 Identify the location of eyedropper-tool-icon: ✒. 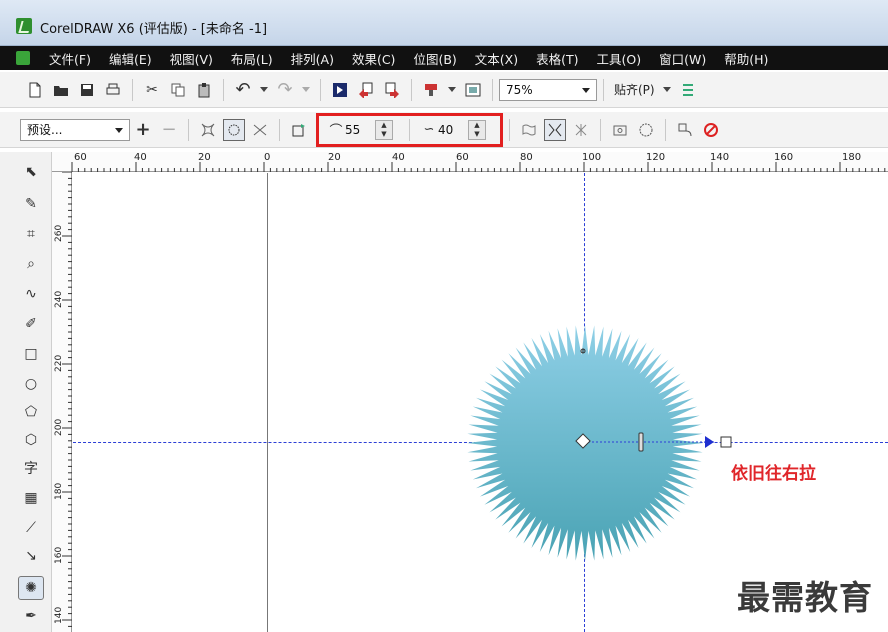
(31, 616).